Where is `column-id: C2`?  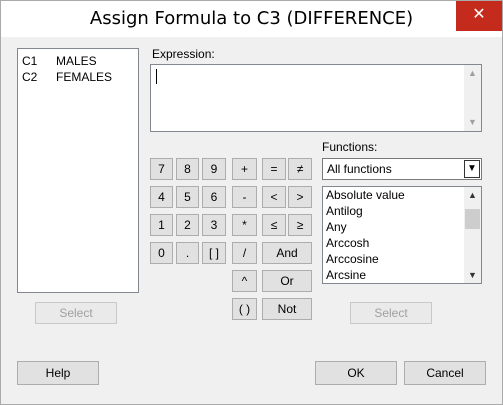 column-id: C2 is located at coordinates (30, 77).